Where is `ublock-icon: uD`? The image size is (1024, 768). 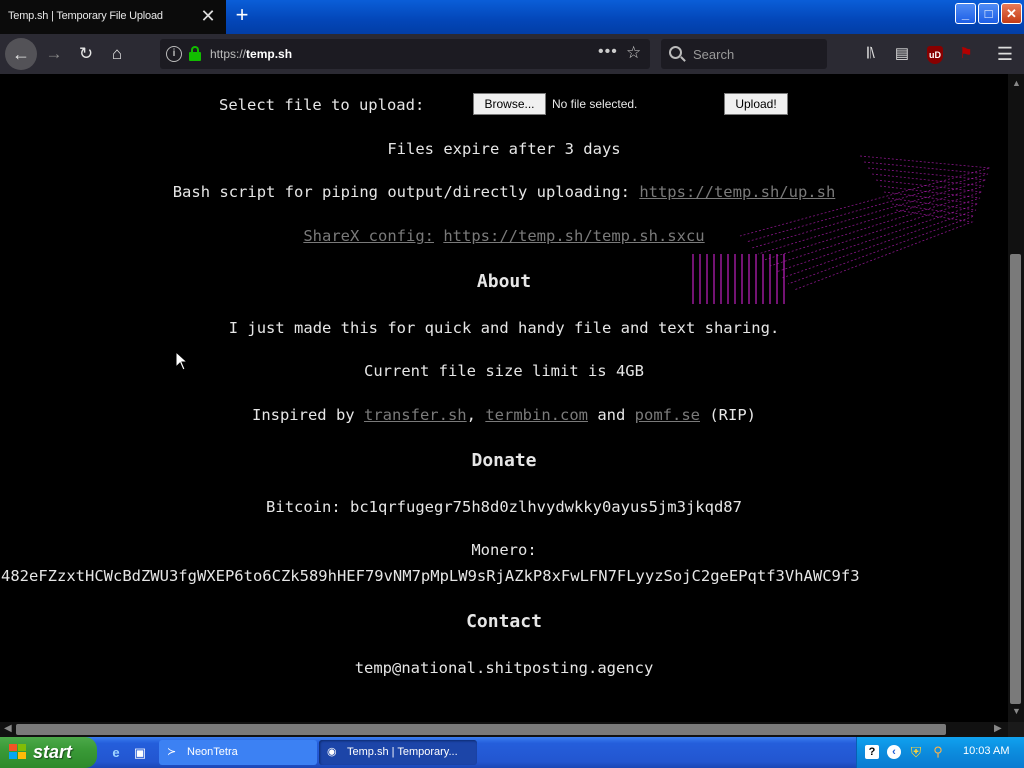
ublock-icon: uD is located at coordinates (935, 54).